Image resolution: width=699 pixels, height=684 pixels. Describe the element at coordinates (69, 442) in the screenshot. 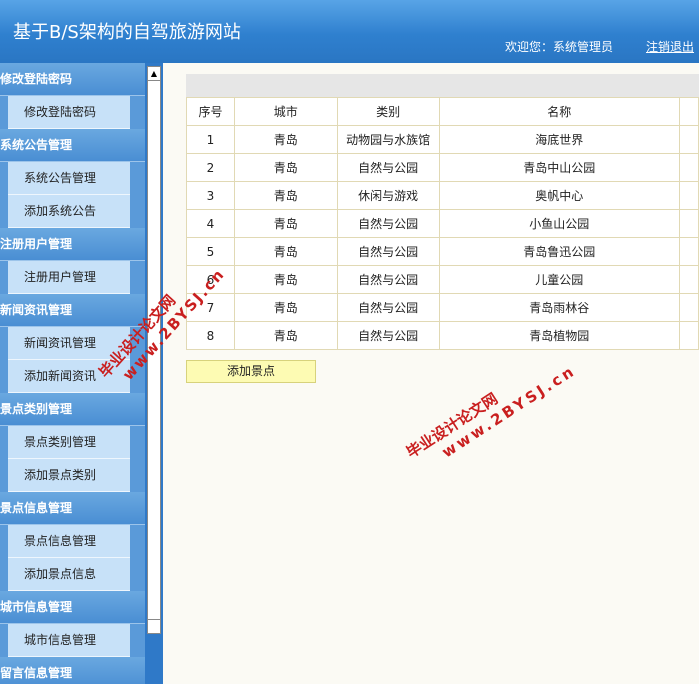

I see `sidebar-item: 景点类别管理` at that location.